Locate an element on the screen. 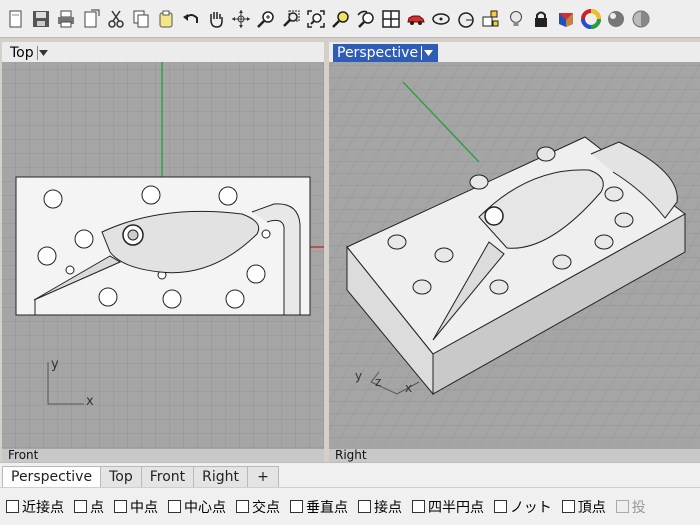 The width and height of the screenshot is (700, 525). viewport-title-perspective-label: Perspective is located at coordinates (378, 53).